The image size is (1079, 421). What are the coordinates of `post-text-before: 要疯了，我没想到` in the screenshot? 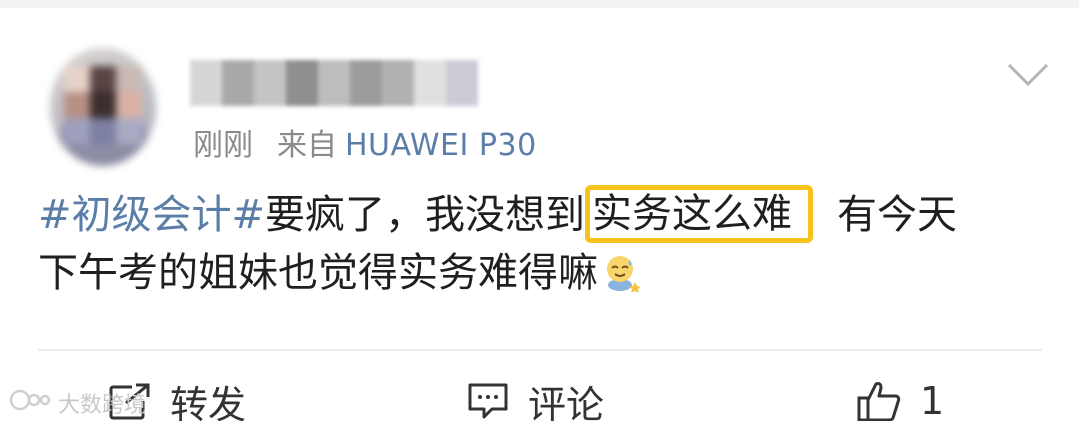 It's located at (425, 215).